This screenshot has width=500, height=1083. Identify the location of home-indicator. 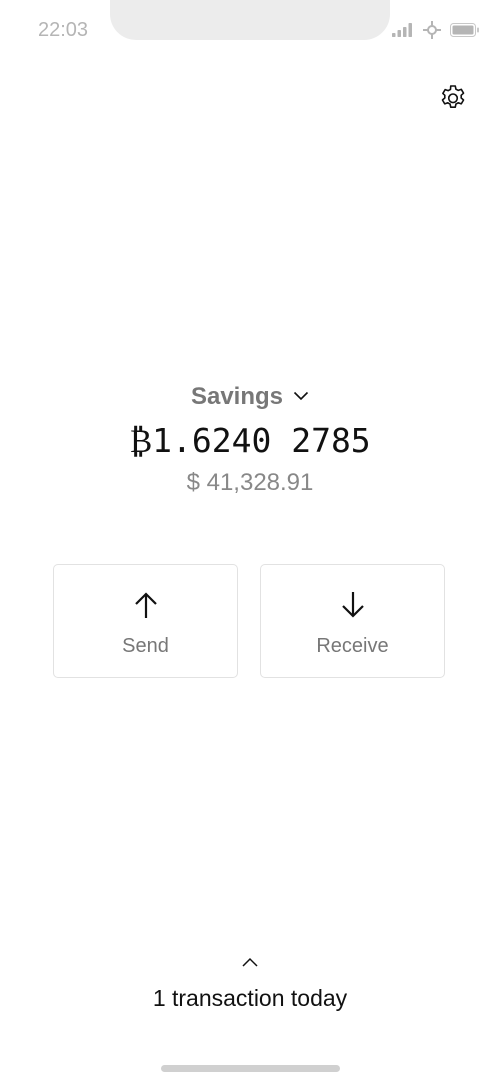
(250, 1068).